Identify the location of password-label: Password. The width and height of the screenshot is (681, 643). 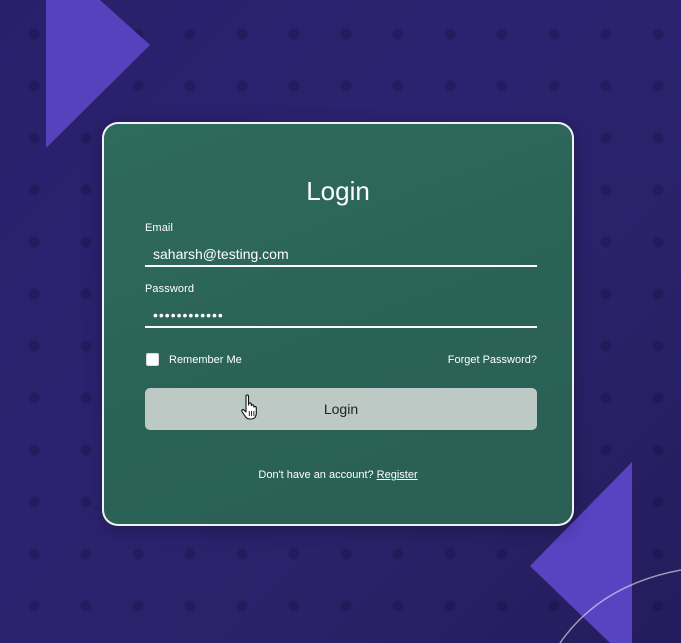
(170, 289).